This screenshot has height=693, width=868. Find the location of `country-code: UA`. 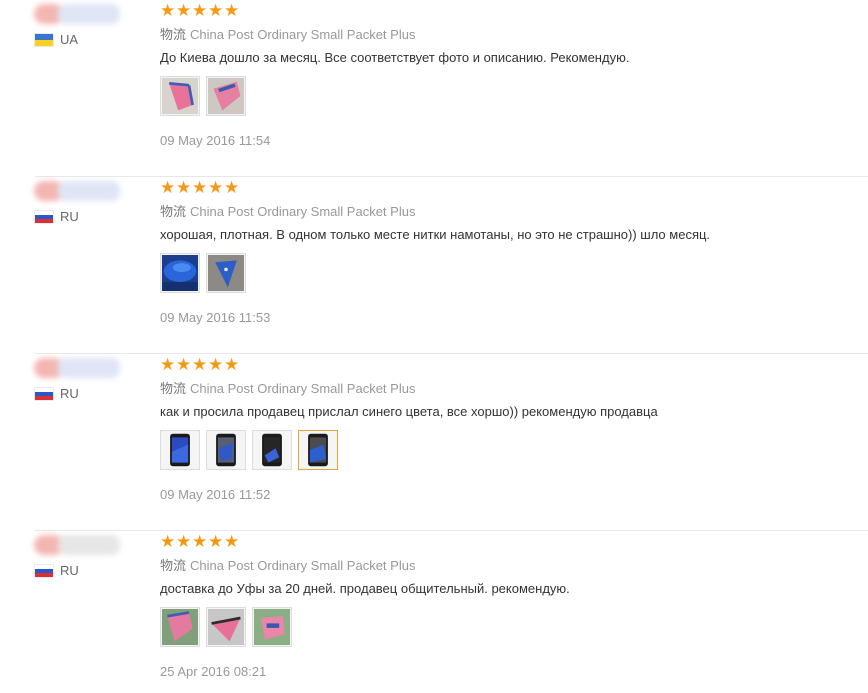

country-code: UA is located at coordinates (69, 39).